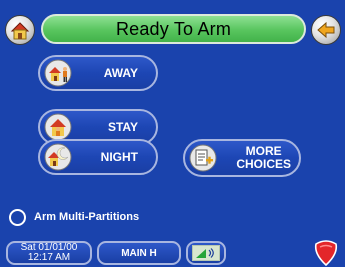 Image resolution: width=345 pixels, height=267 pixels. I want to click on night-label: NIGHT, so click(119, 156).